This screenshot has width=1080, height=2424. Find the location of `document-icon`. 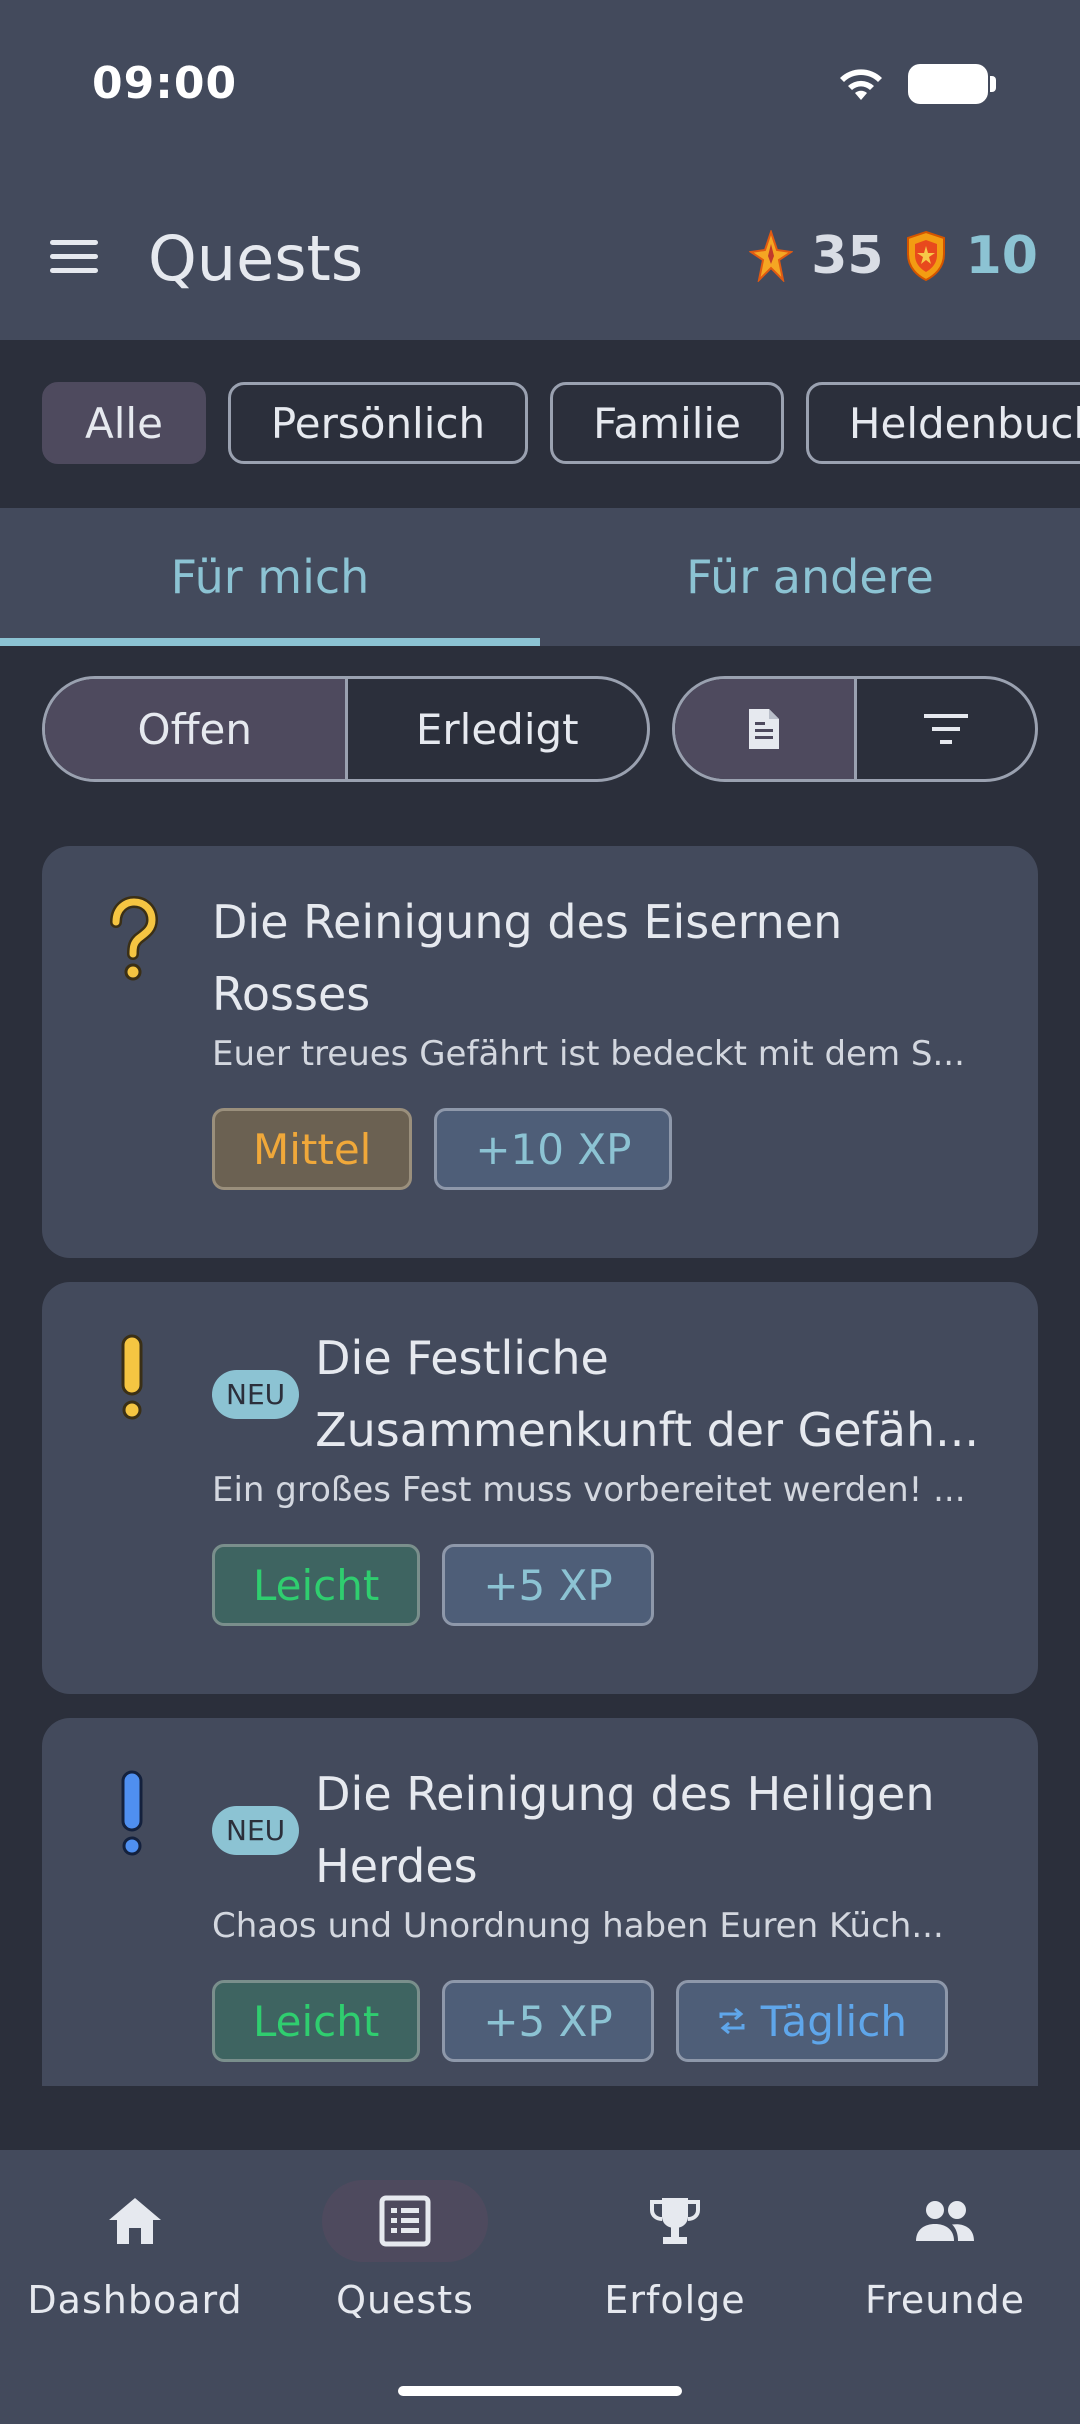

document-icon is located at coordinates (764, 729).